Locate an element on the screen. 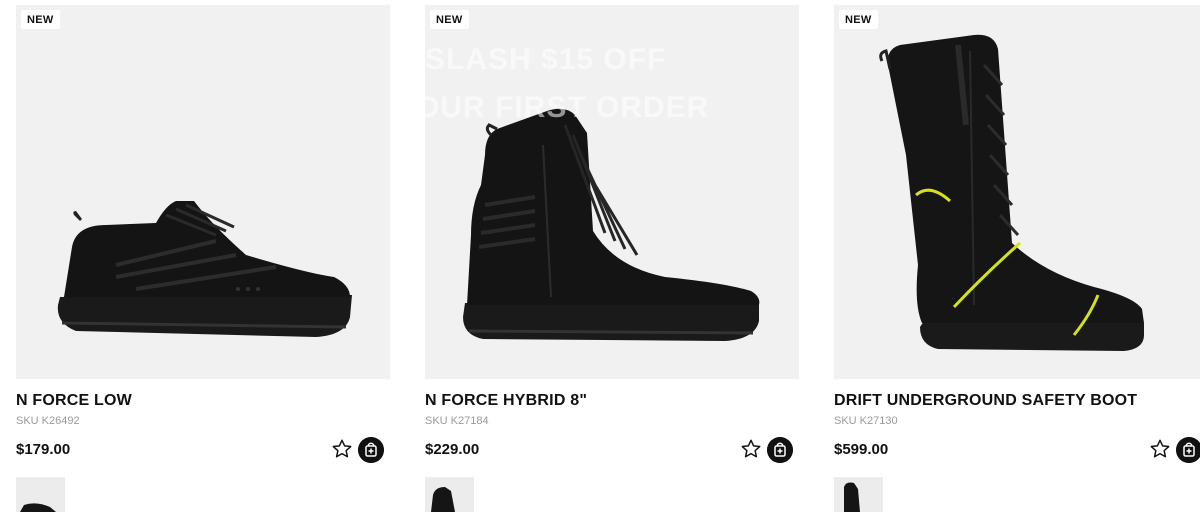  product-sku: SKU K27184 is located at coordinates (457, 421).